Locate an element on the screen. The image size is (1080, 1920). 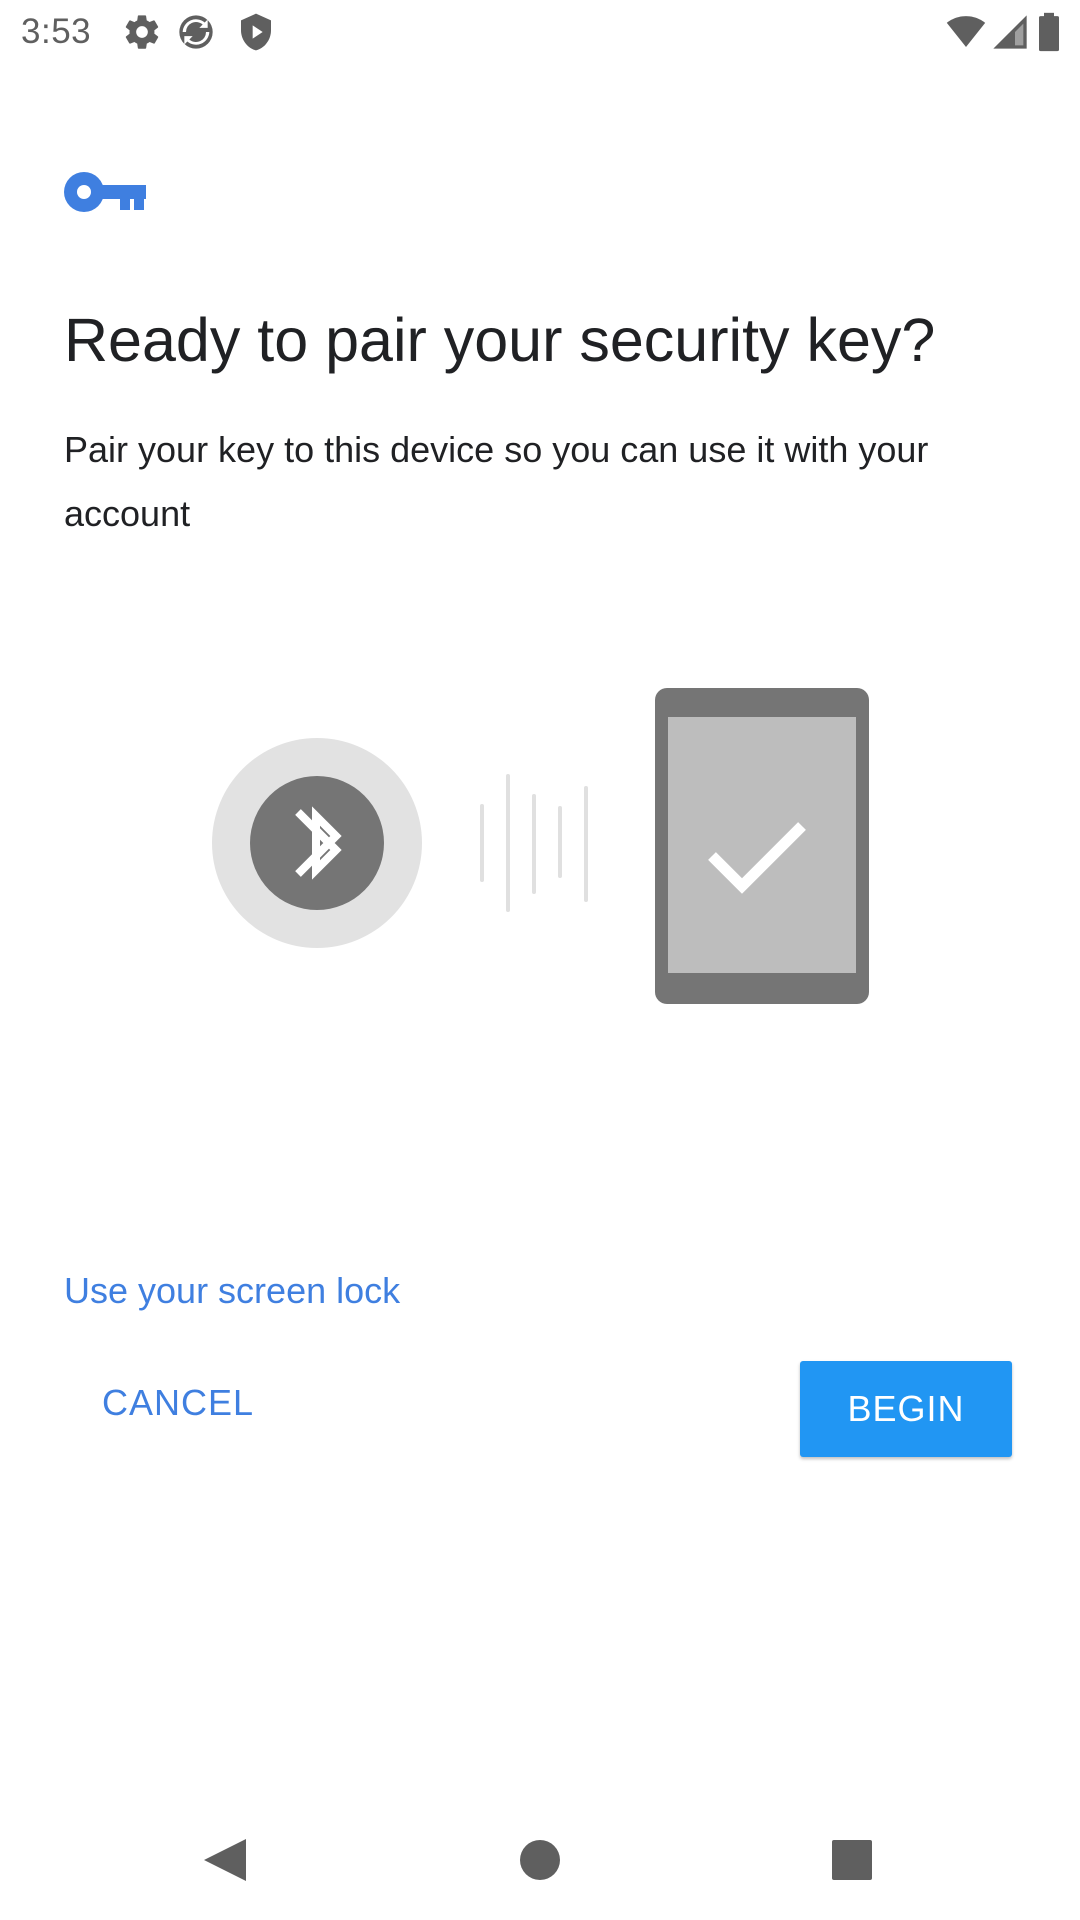
back-icon is located at coordinates (226, 1860).